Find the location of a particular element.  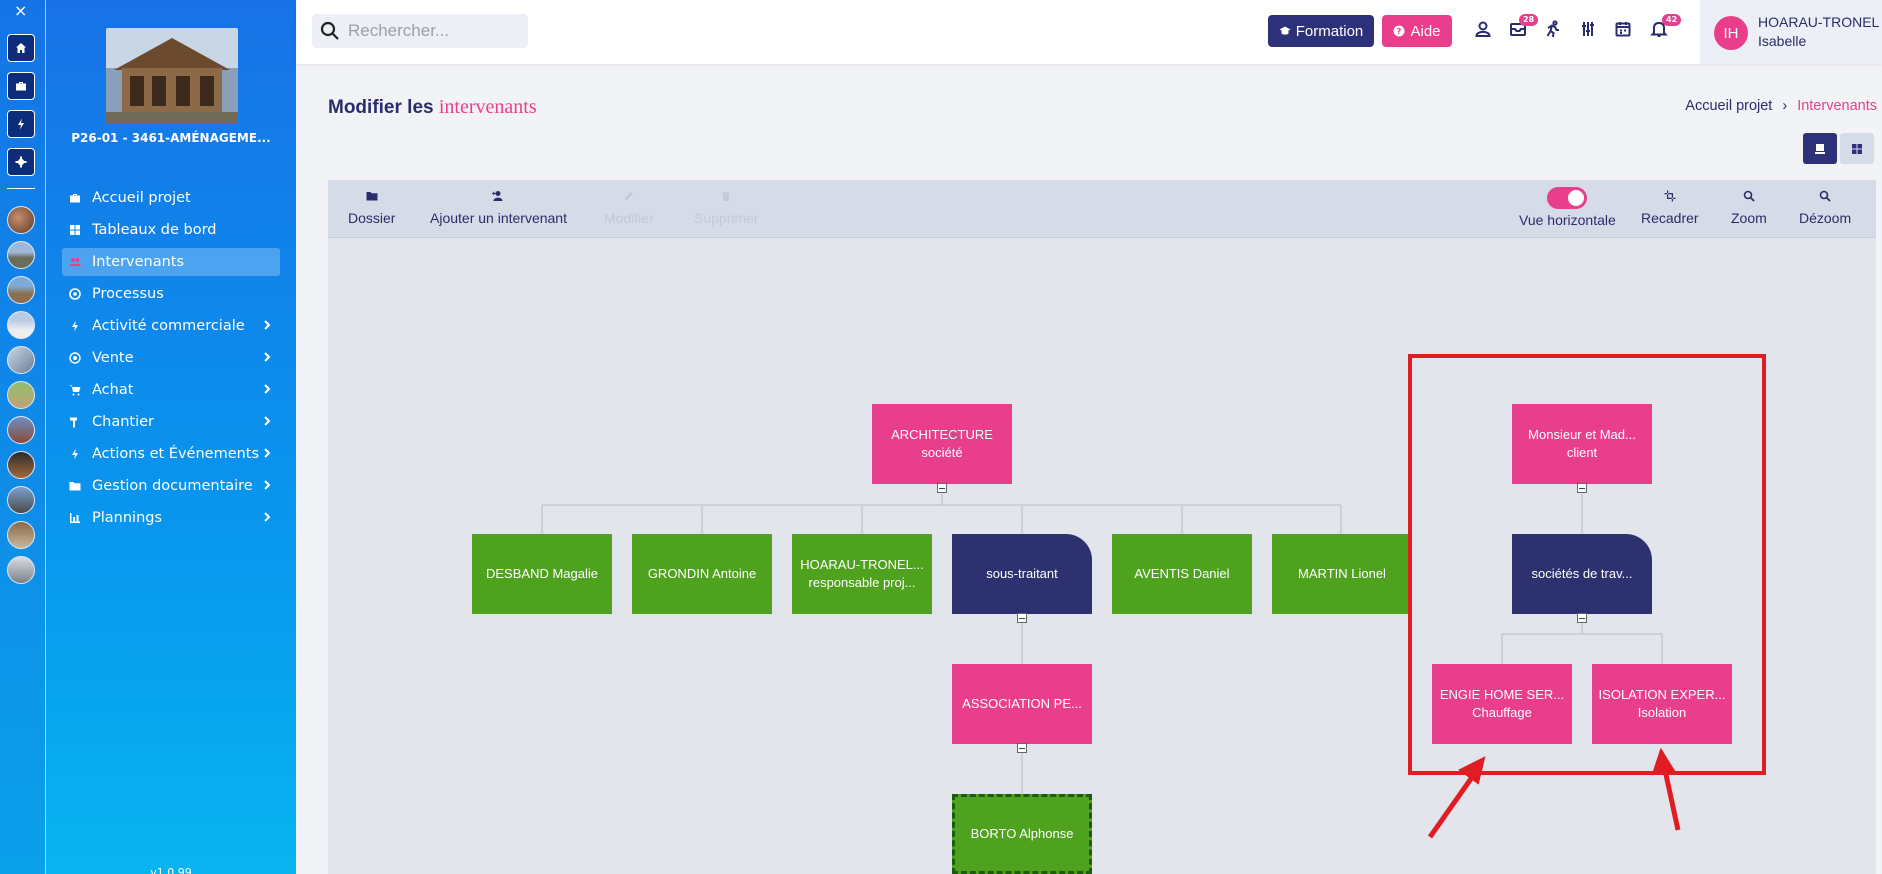

annotation-arrow-right is located at coordinates (1671, 800).